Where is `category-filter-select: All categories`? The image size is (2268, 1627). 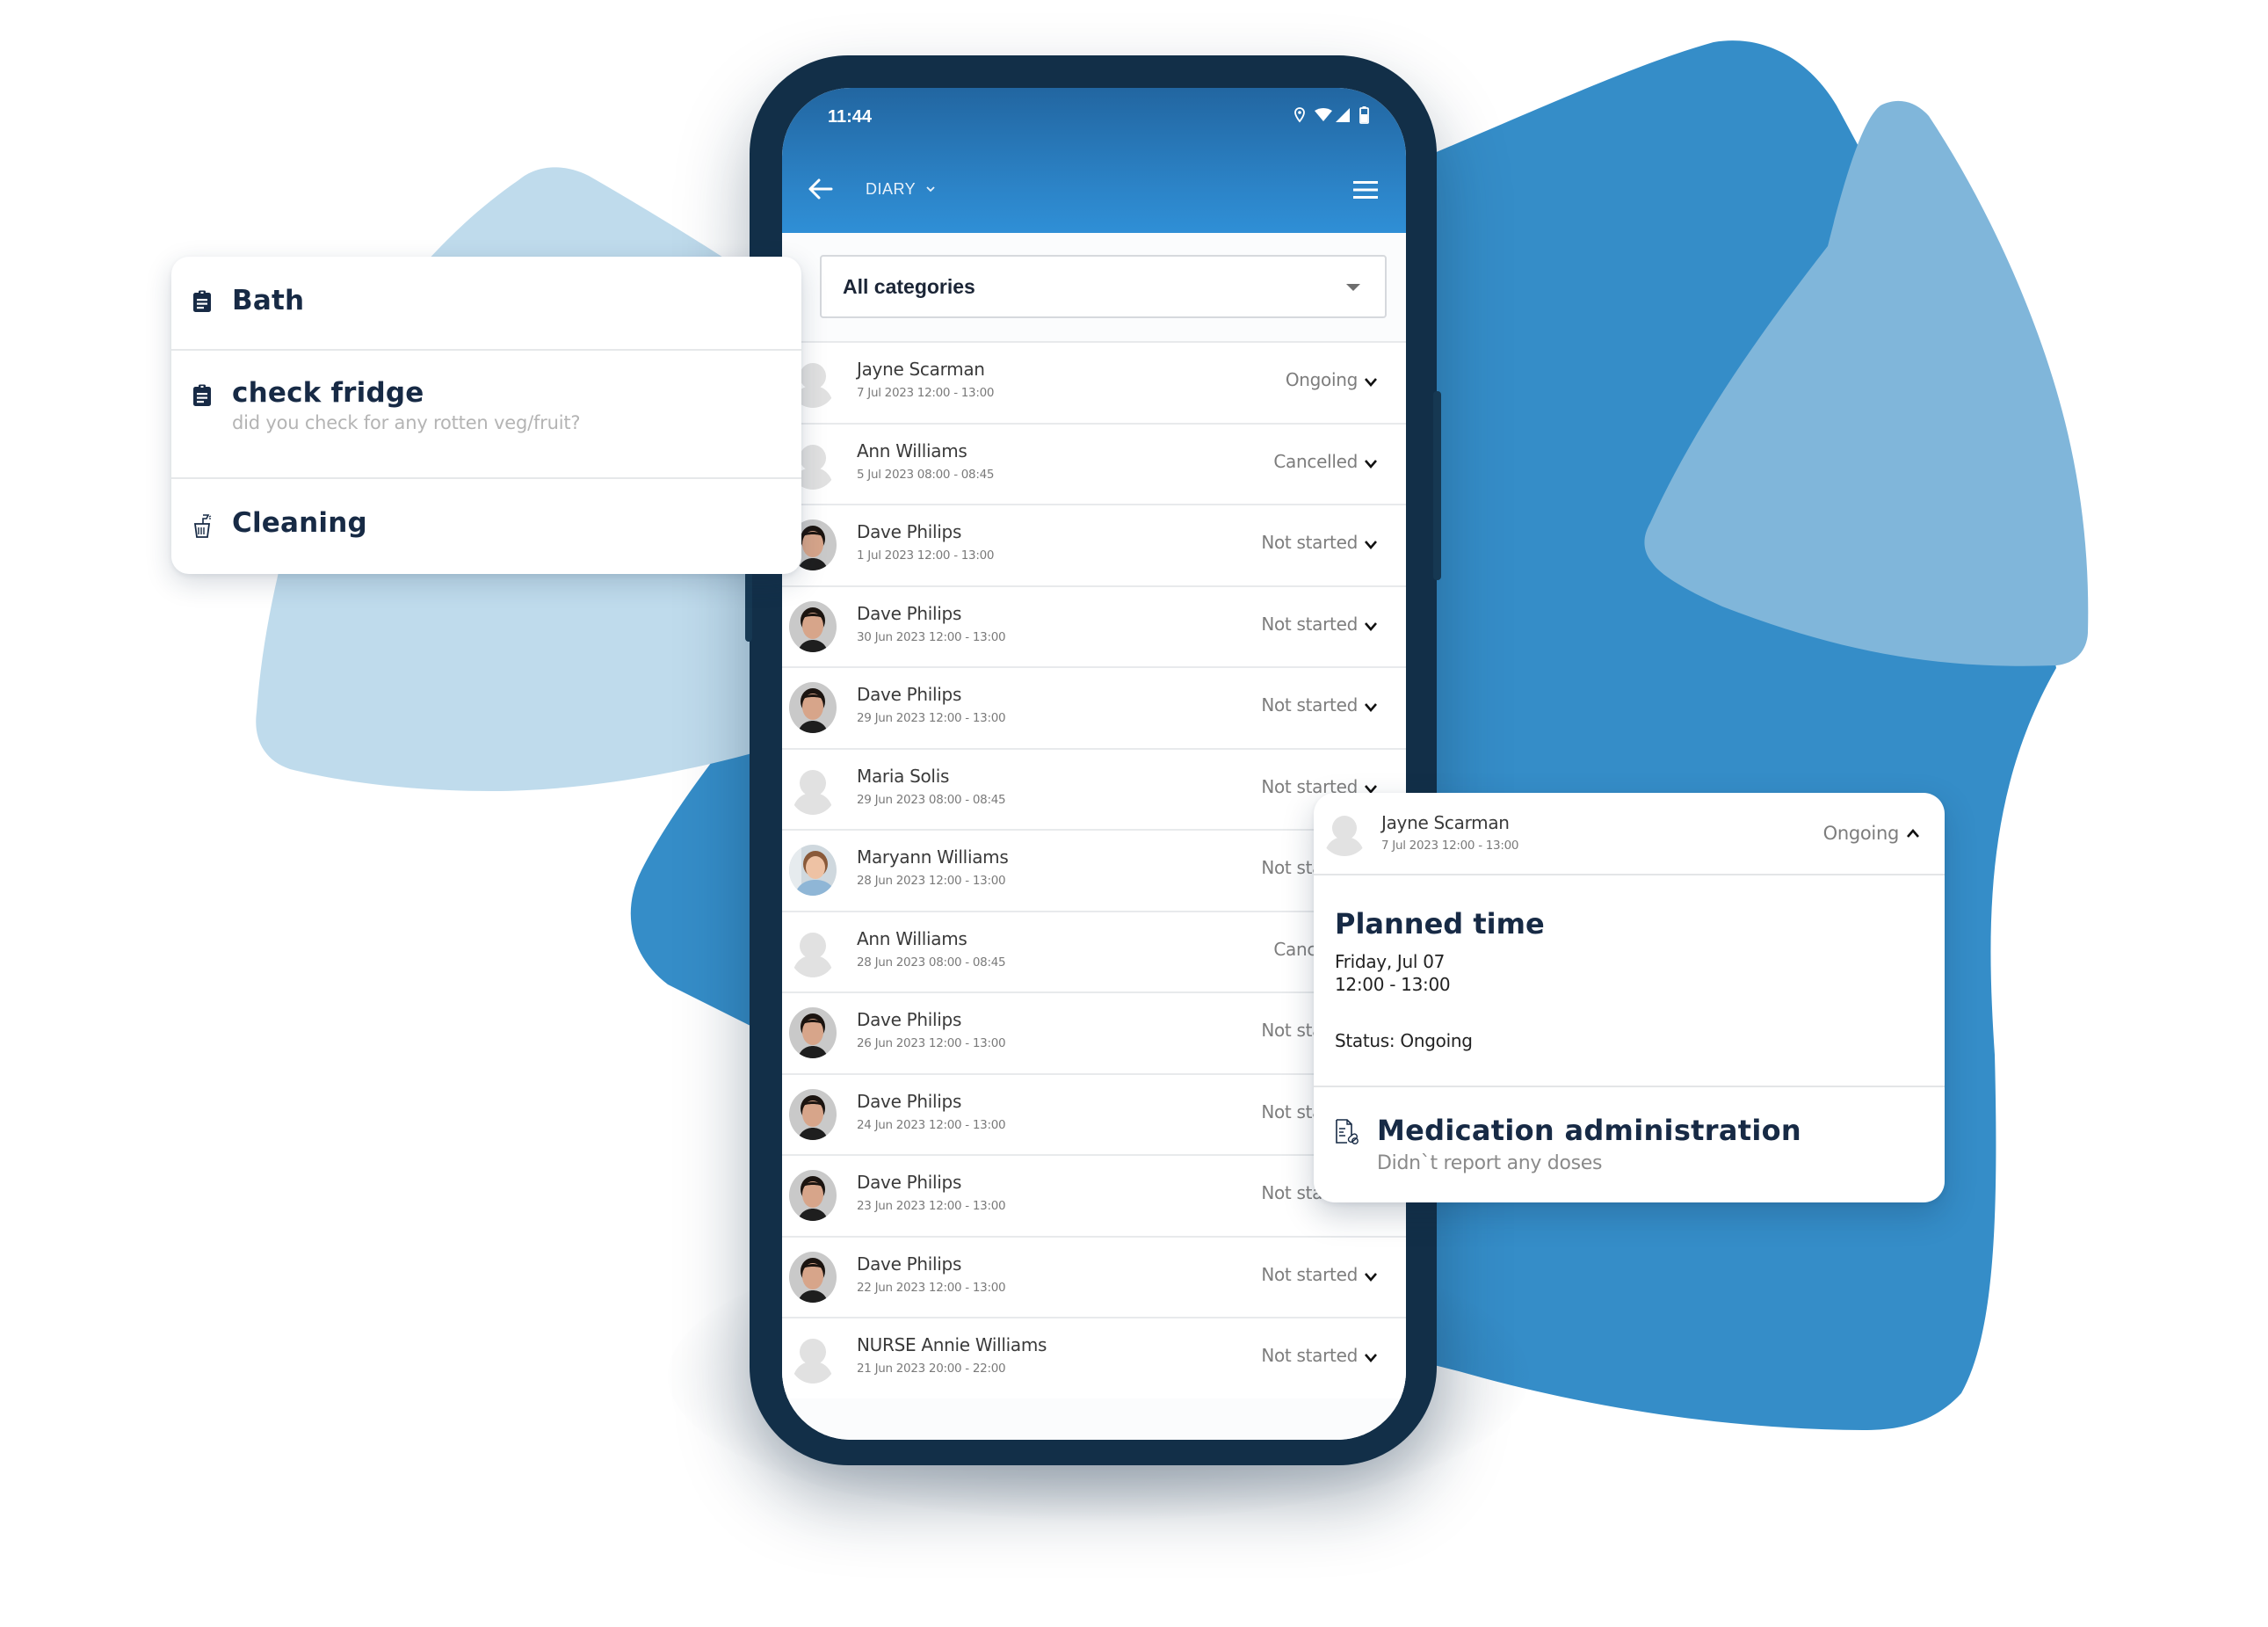
category-filter-select: All categories is located at coordinates (1103, 286).